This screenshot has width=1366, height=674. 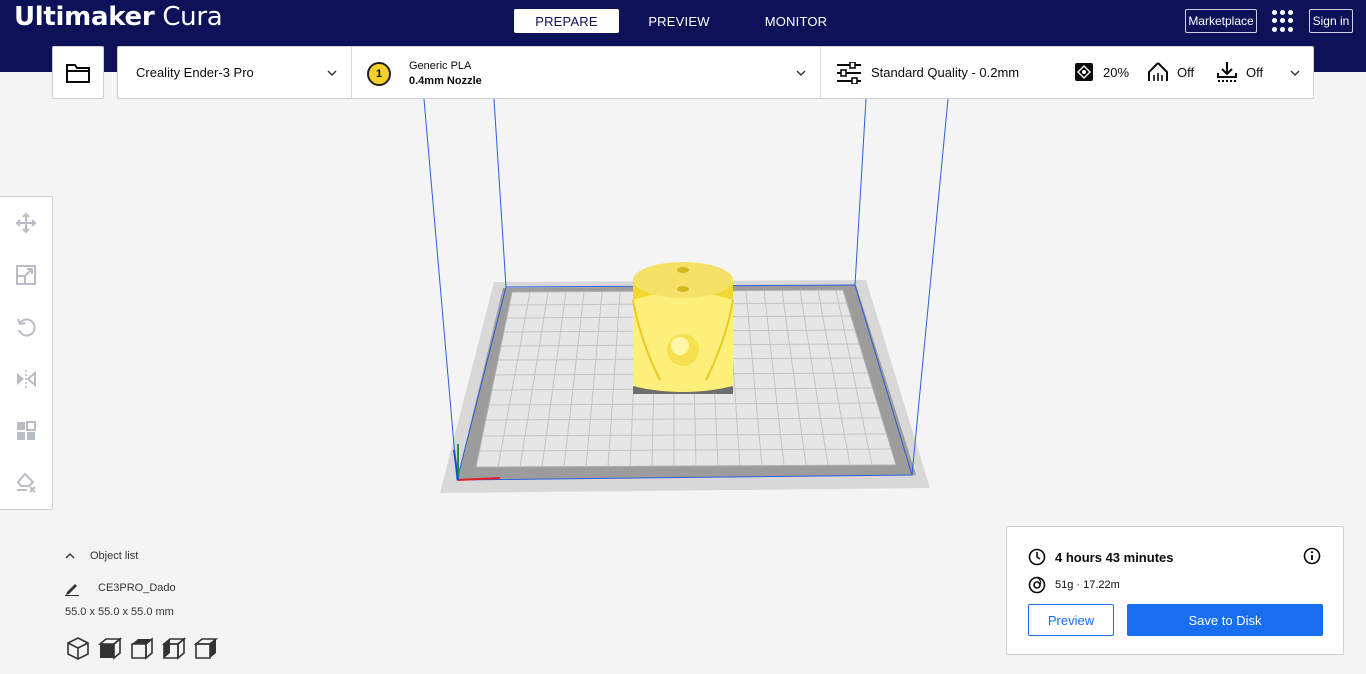 What do you see at coordinates (1037, 557) in the screenshot?
I see `clock-icon` at bounding box center [1037, 557].